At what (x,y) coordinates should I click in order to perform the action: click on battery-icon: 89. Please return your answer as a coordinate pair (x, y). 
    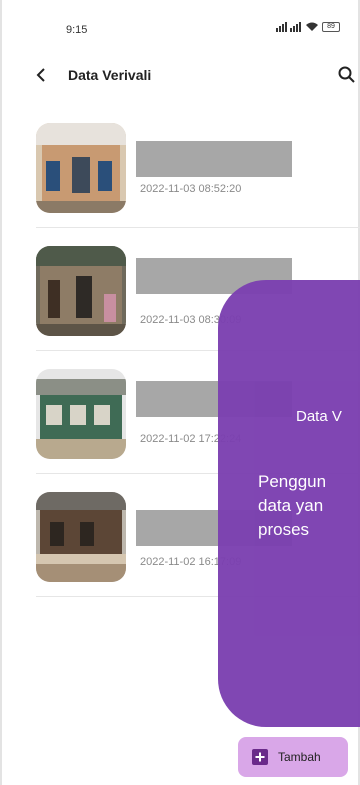
    Looking at the image, I should click on (331, 27).